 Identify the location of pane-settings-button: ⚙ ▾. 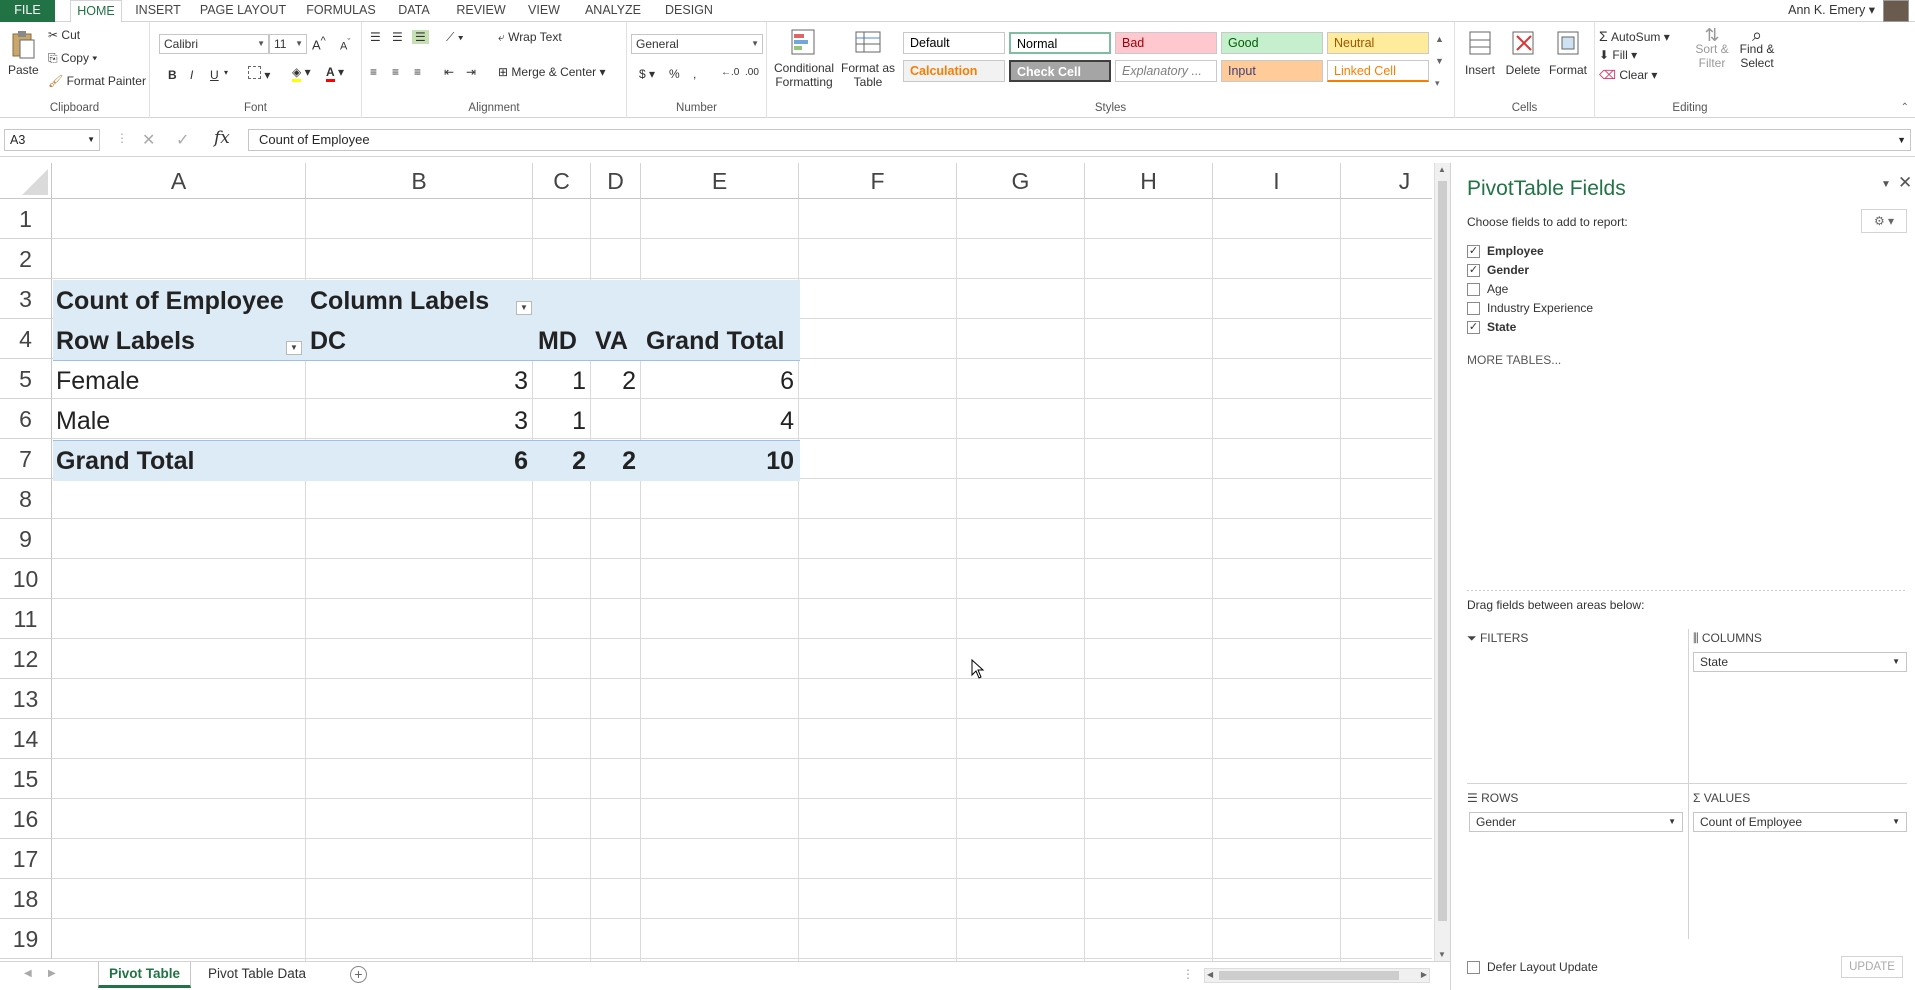
(1884, 221).